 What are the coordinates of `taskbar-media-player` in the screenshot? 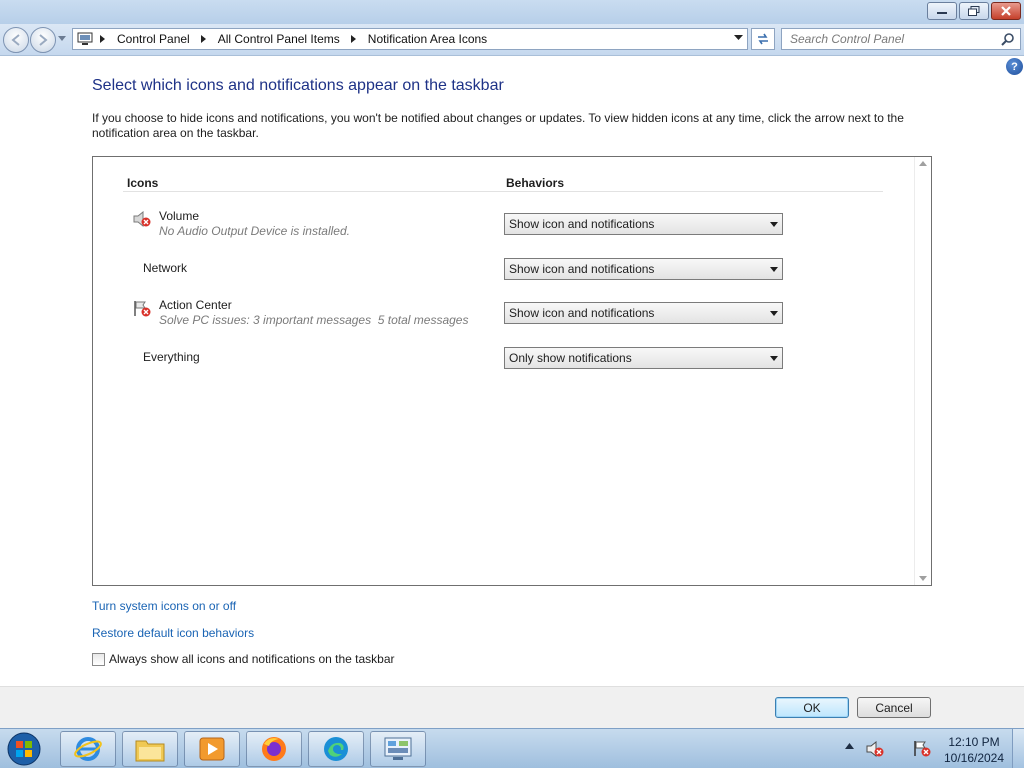 It's located at (212, 749).